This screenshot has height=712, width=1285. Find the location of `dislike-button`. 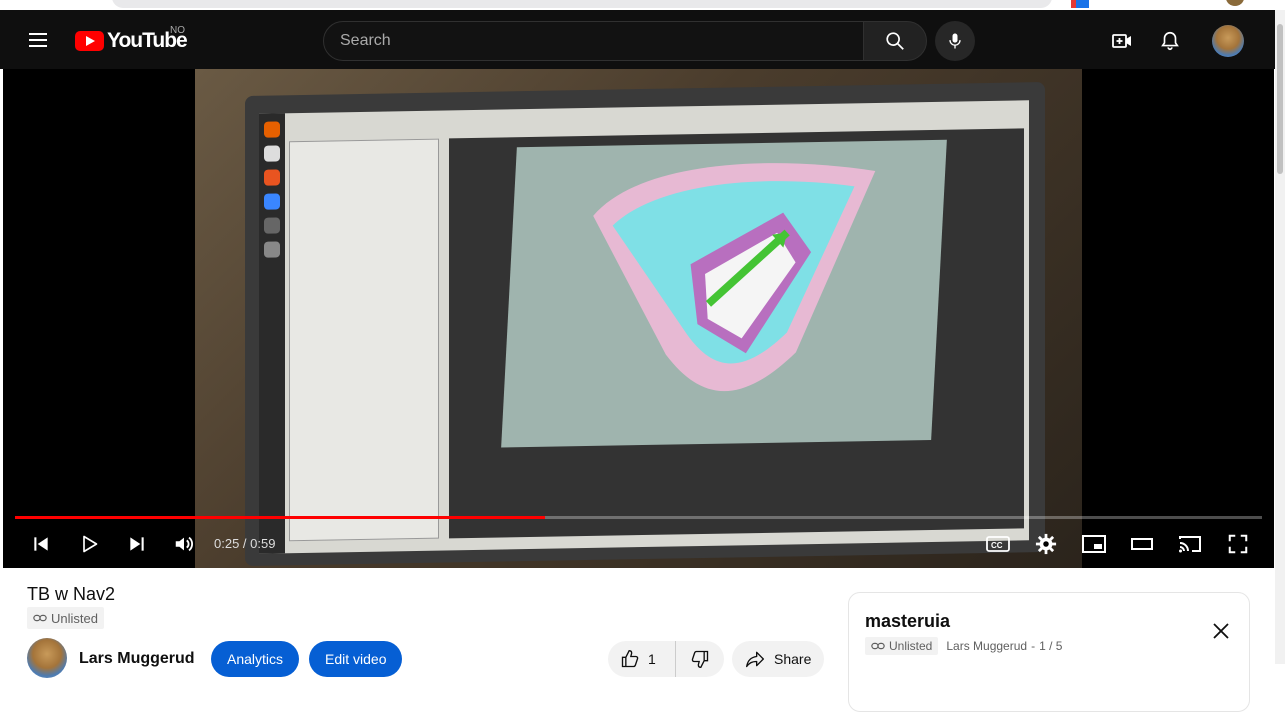

dislike-button is located at coordinates (700, 659).